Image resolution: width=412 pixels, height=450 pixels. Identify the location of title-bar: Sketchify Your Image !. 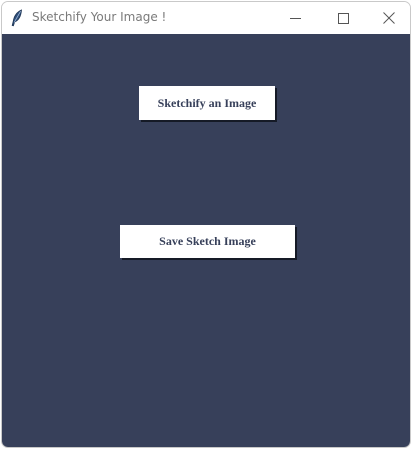
(206, 18).